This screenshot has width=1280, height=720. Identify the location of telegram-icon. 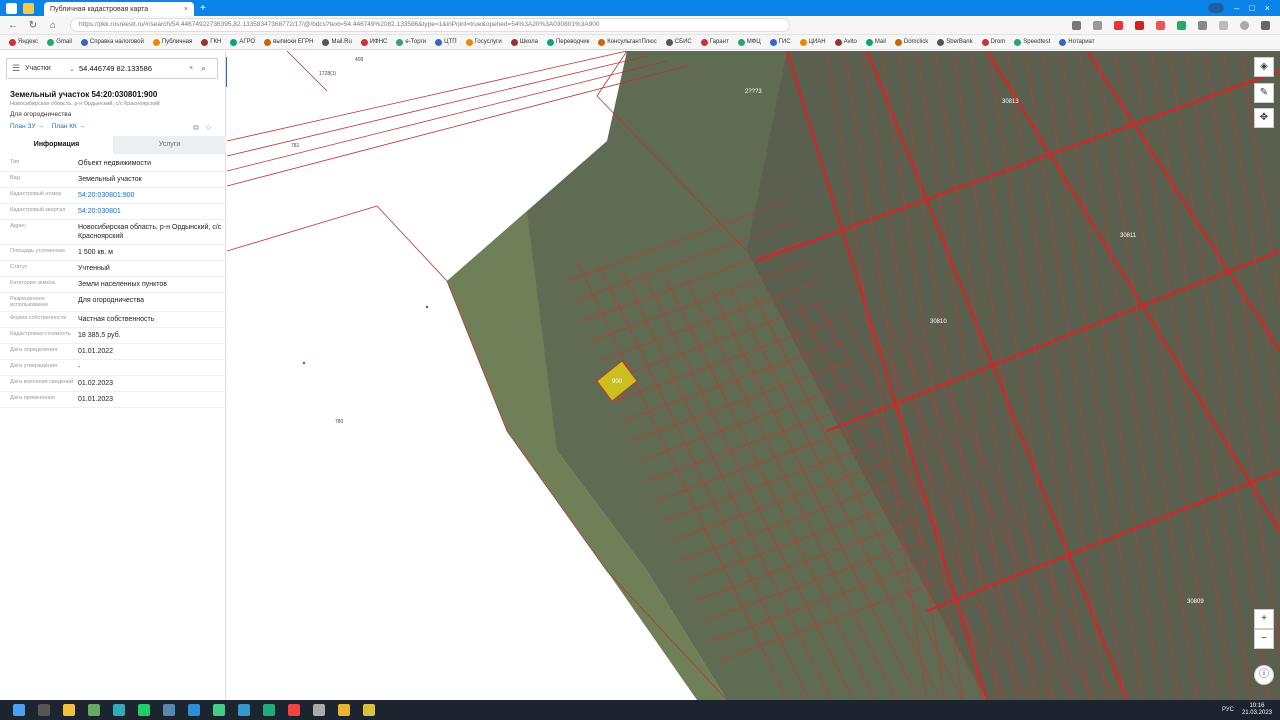
(119, 710).